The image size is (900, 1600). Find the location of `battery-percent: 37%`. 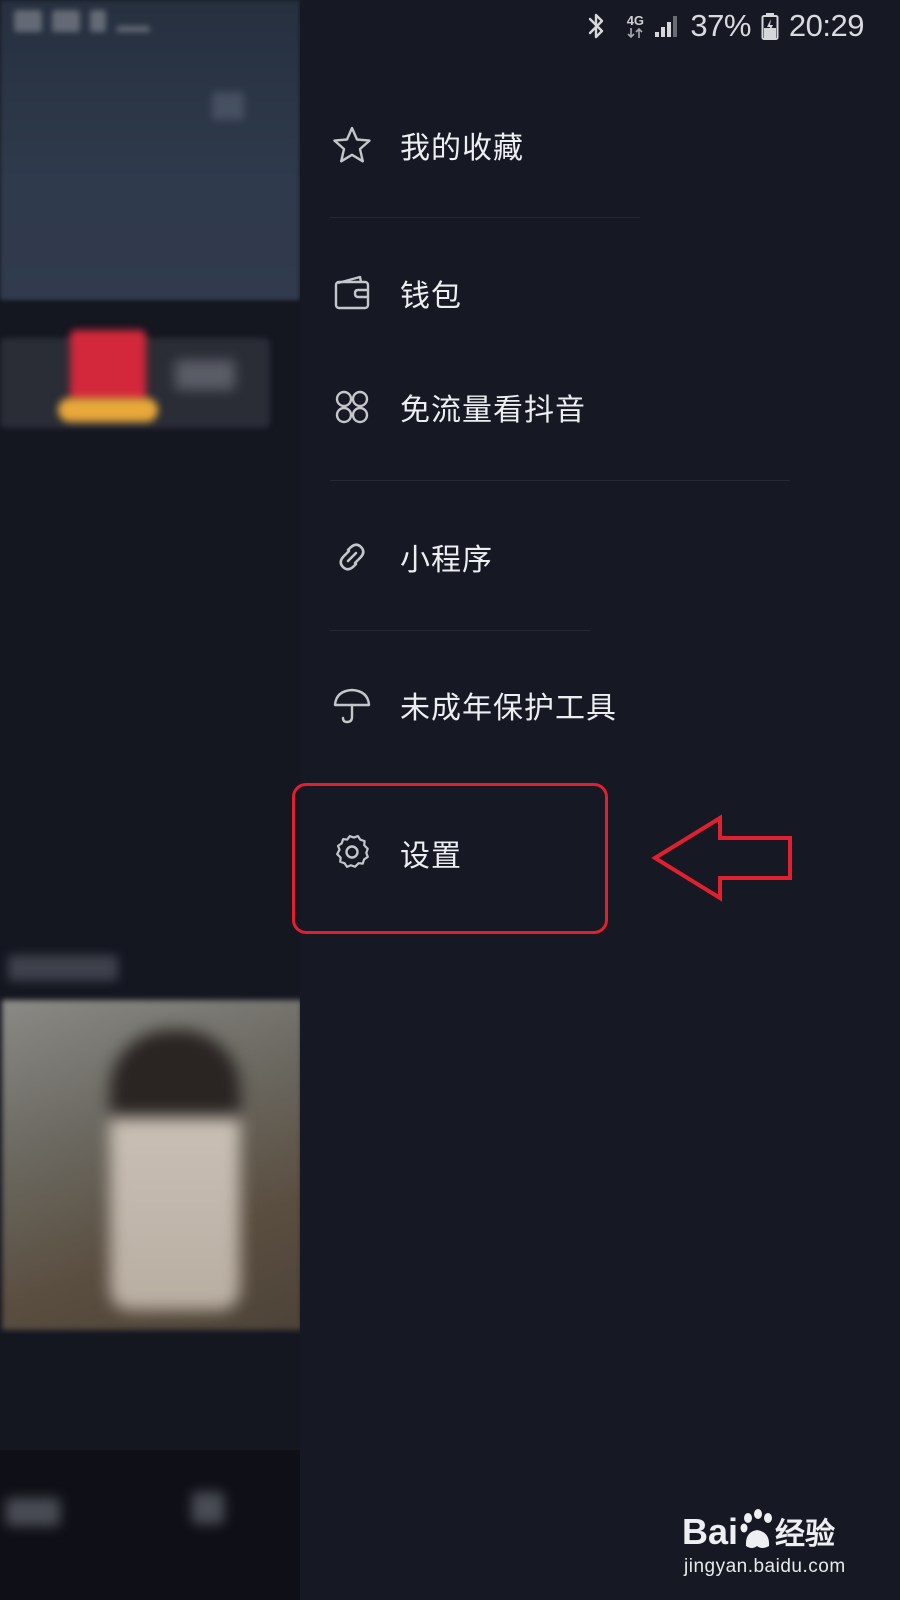

battery-percent: 37% is located at coordinates (720, 25).